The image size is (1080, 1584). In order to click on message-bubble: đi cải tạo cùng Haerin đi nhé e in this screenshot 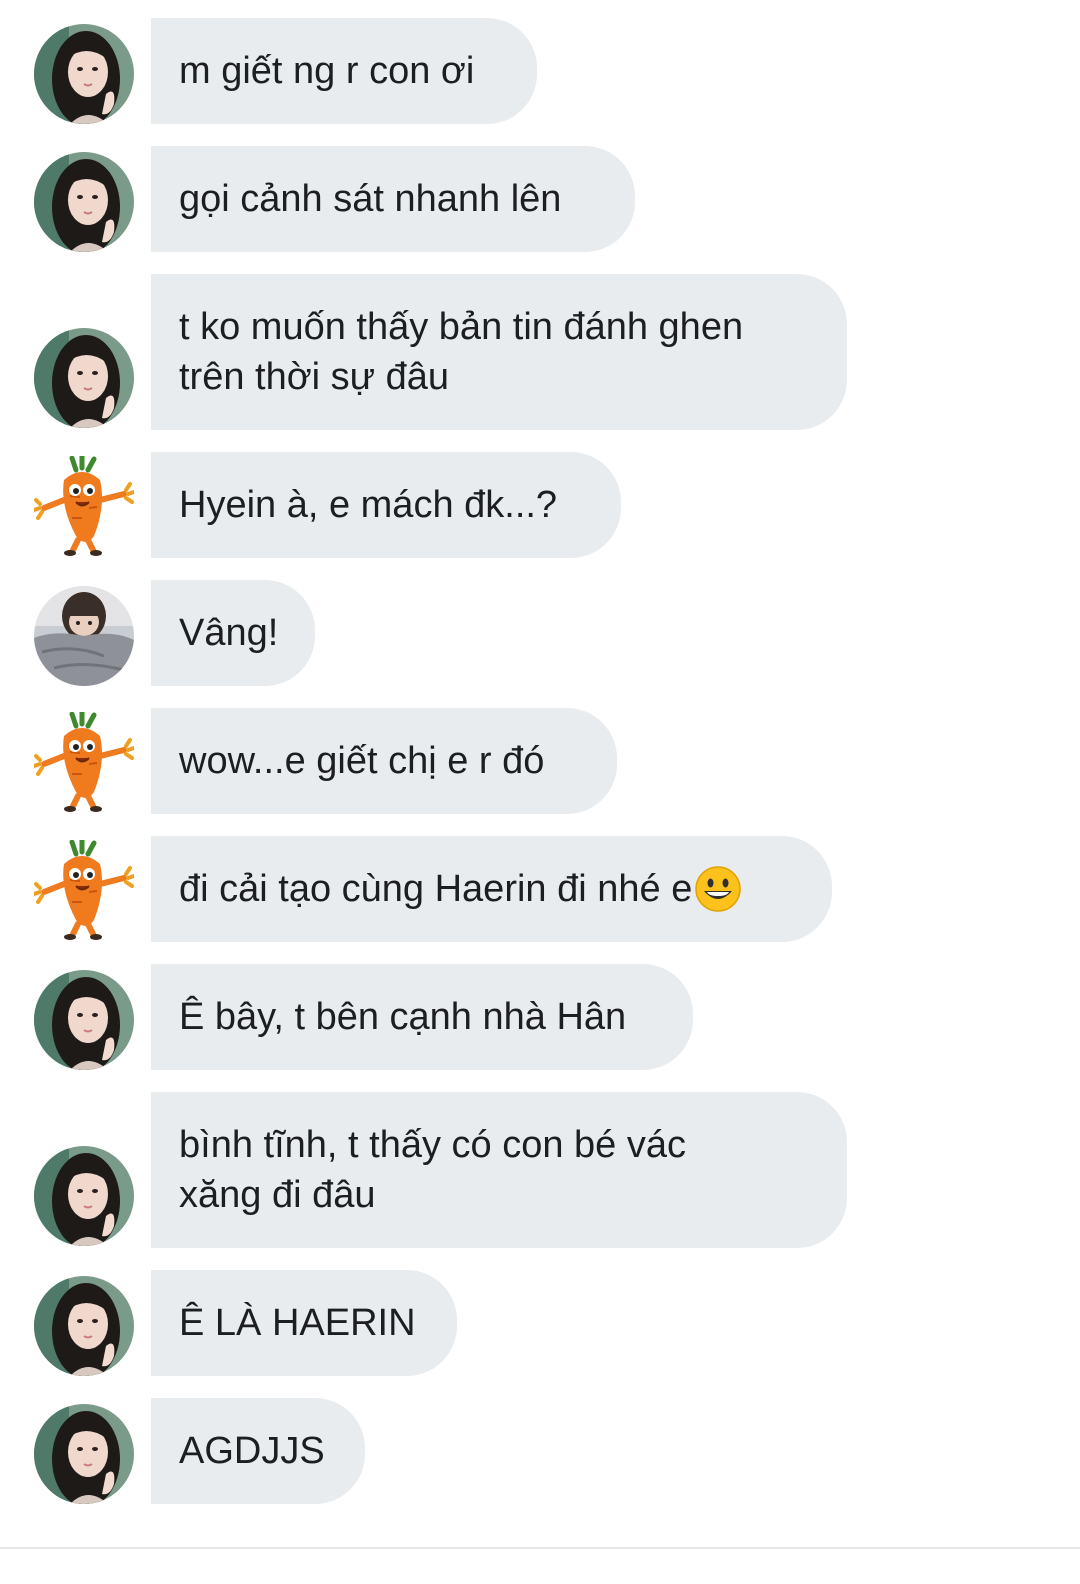, I will do `click(491, 889)`.